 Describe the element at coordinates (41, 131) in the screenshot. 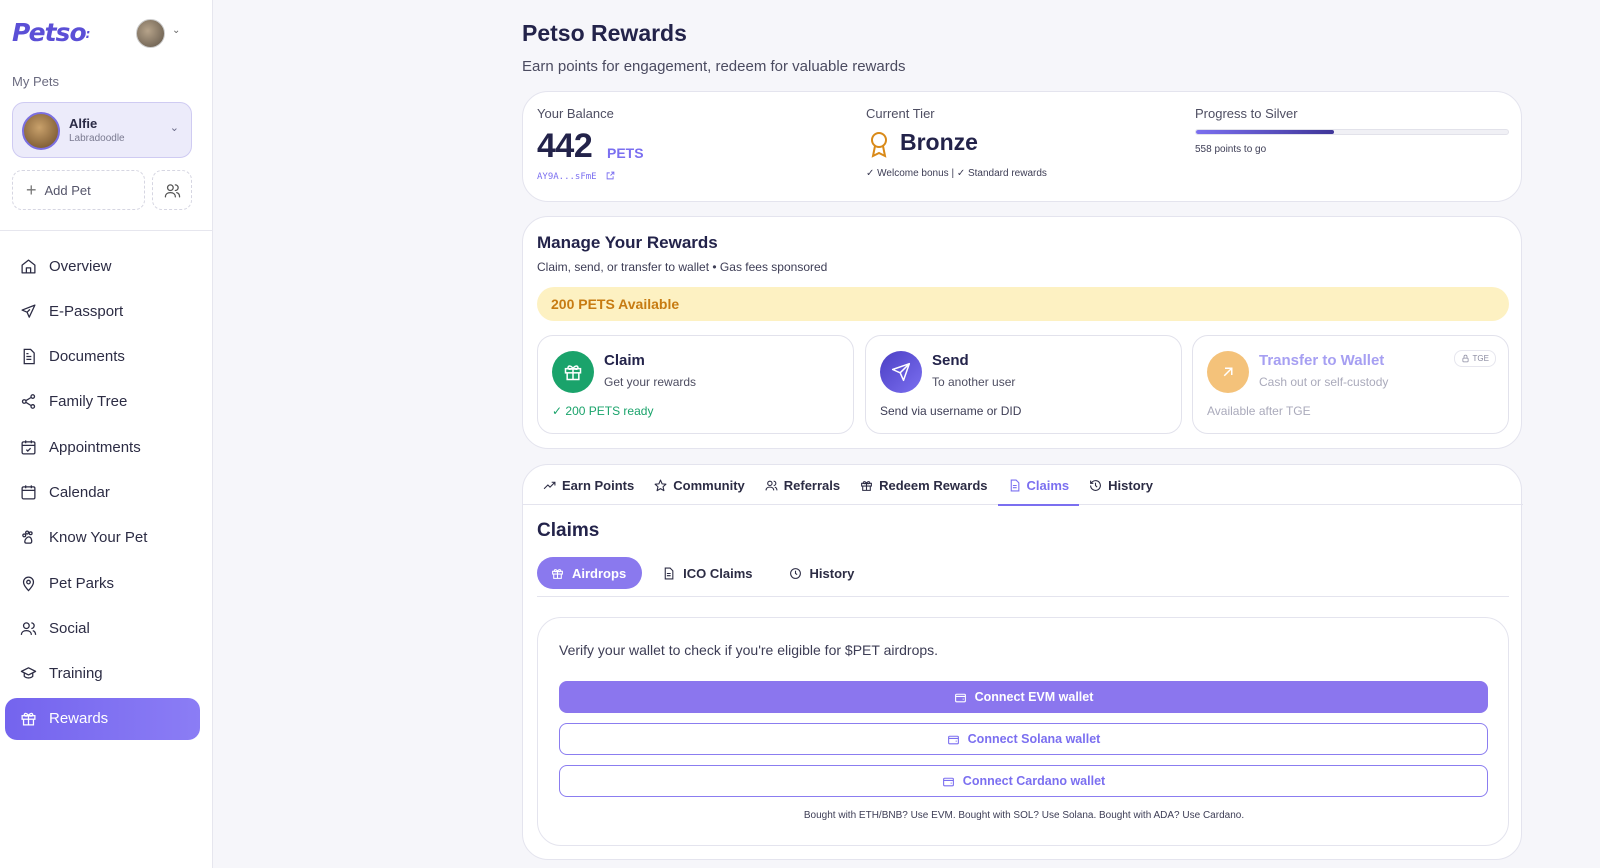

I see `pet-avatar` at that location.